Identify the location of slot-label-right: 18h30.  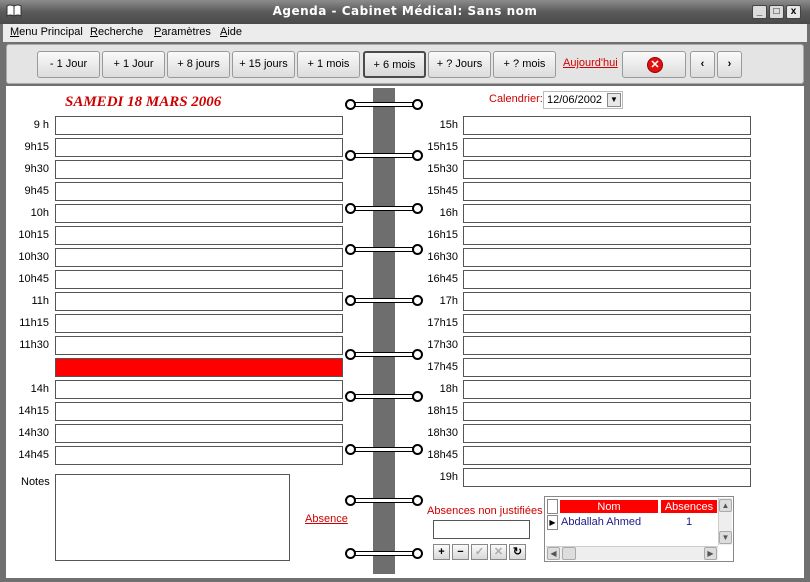
(442, 433).